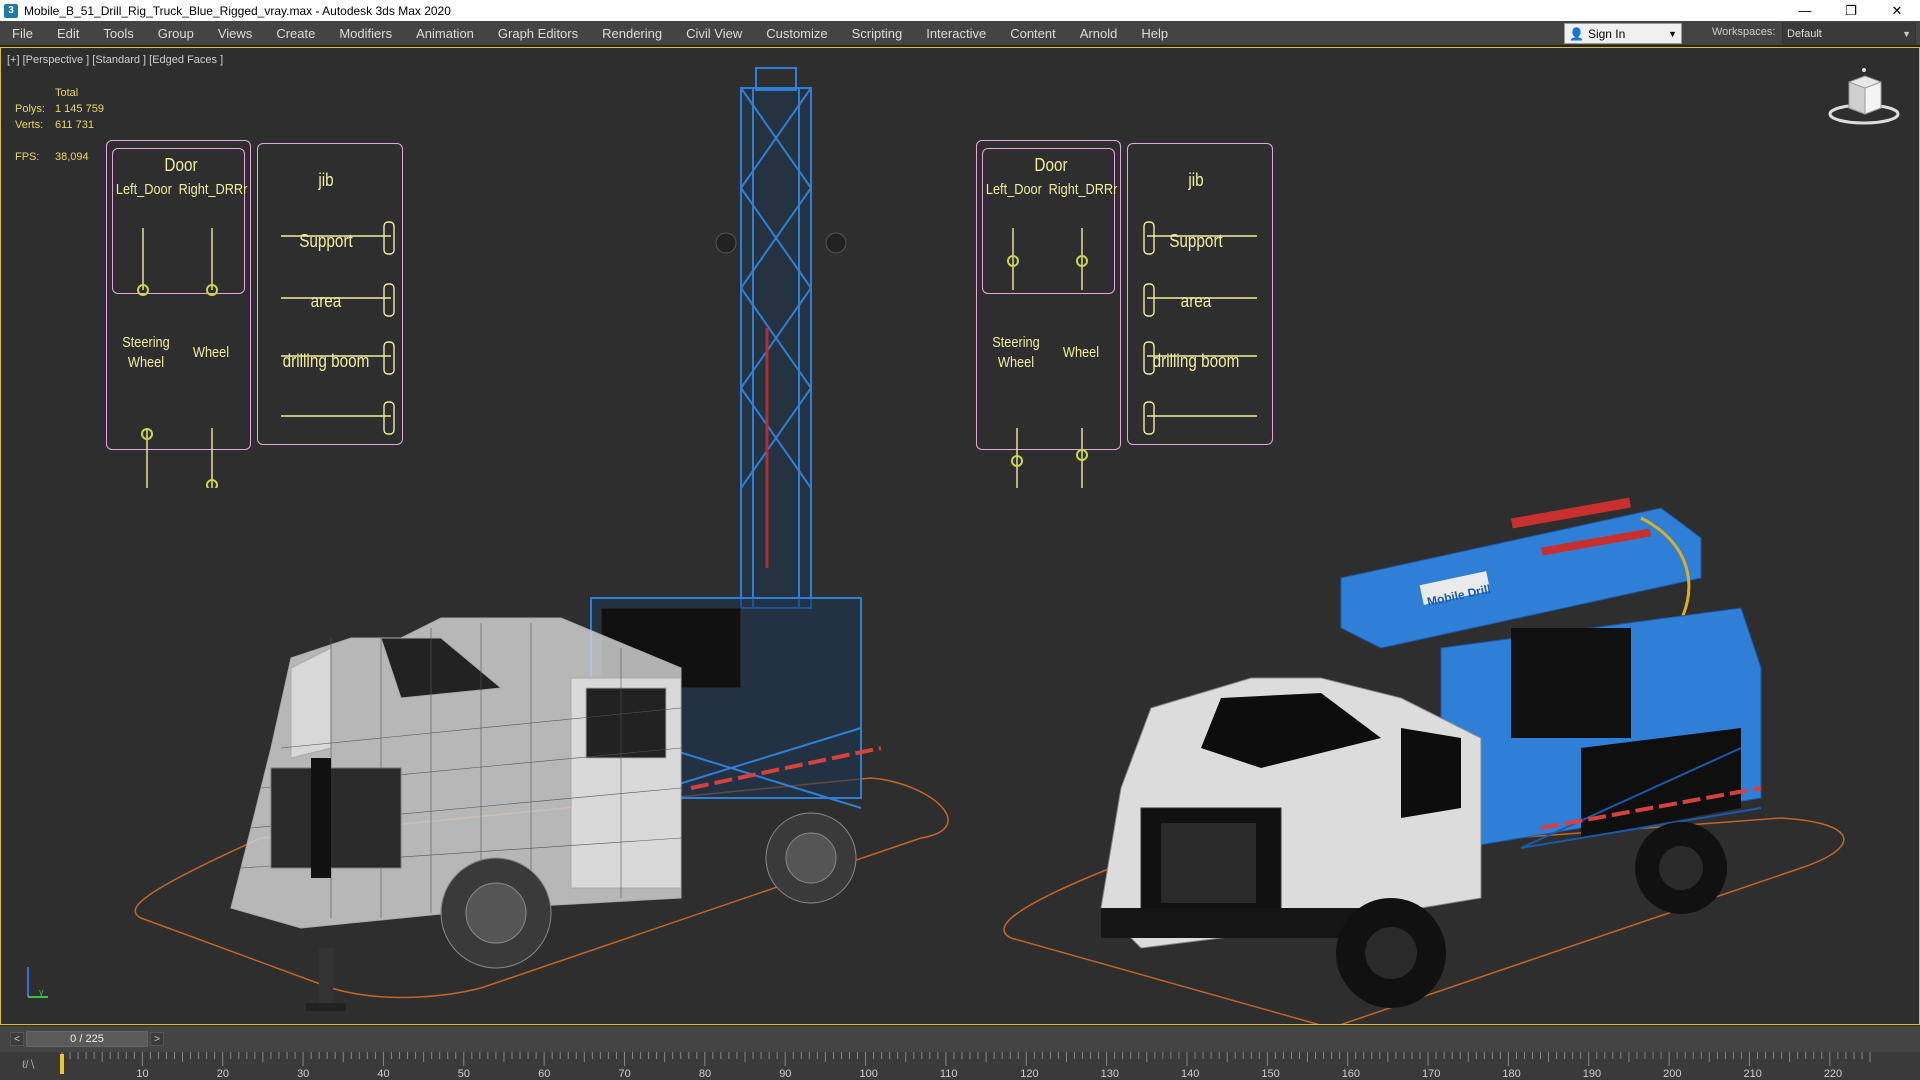  What do you see at coordinates (714, 33) in the screenshot?
I see `menu-civil-view: Civil View` at bounding box center [714, 33].